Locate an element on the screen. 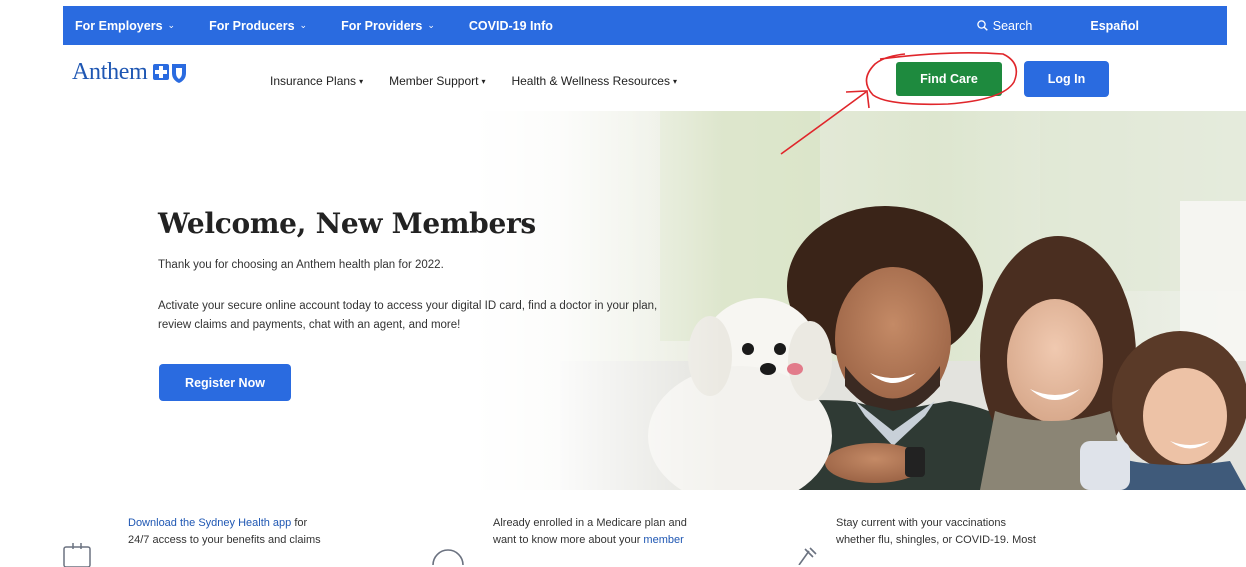  health-wellness-label: Health & Wellness Resources is located at coordinates (590, 81).